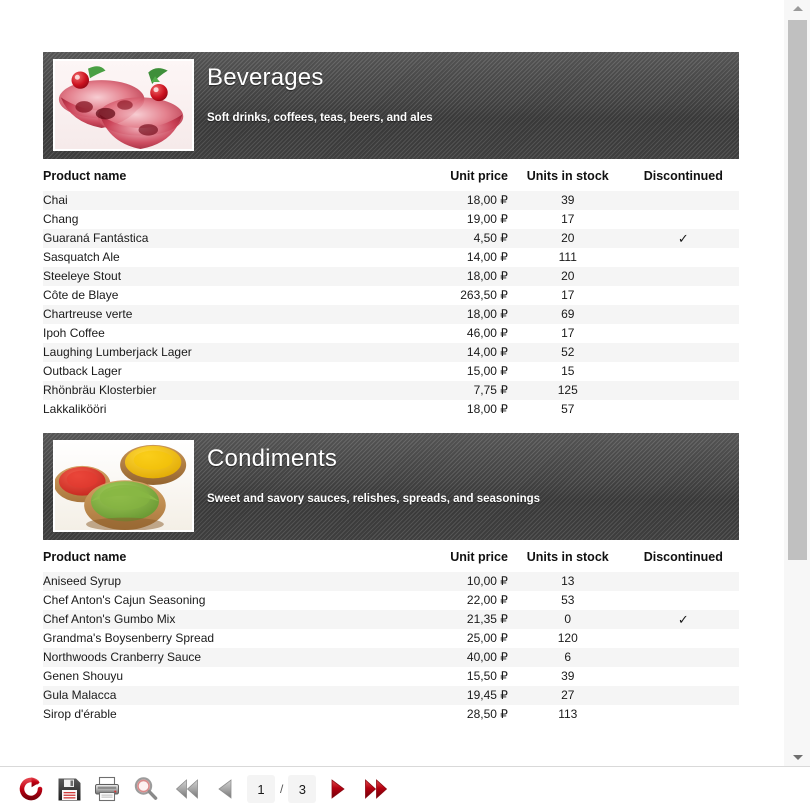 The height and width of the screenshot is (811, 810). Describe the element at coordinates (444, 219) in the screenshot. I see `cell-unit-price: 19,00 ₽` at that location.